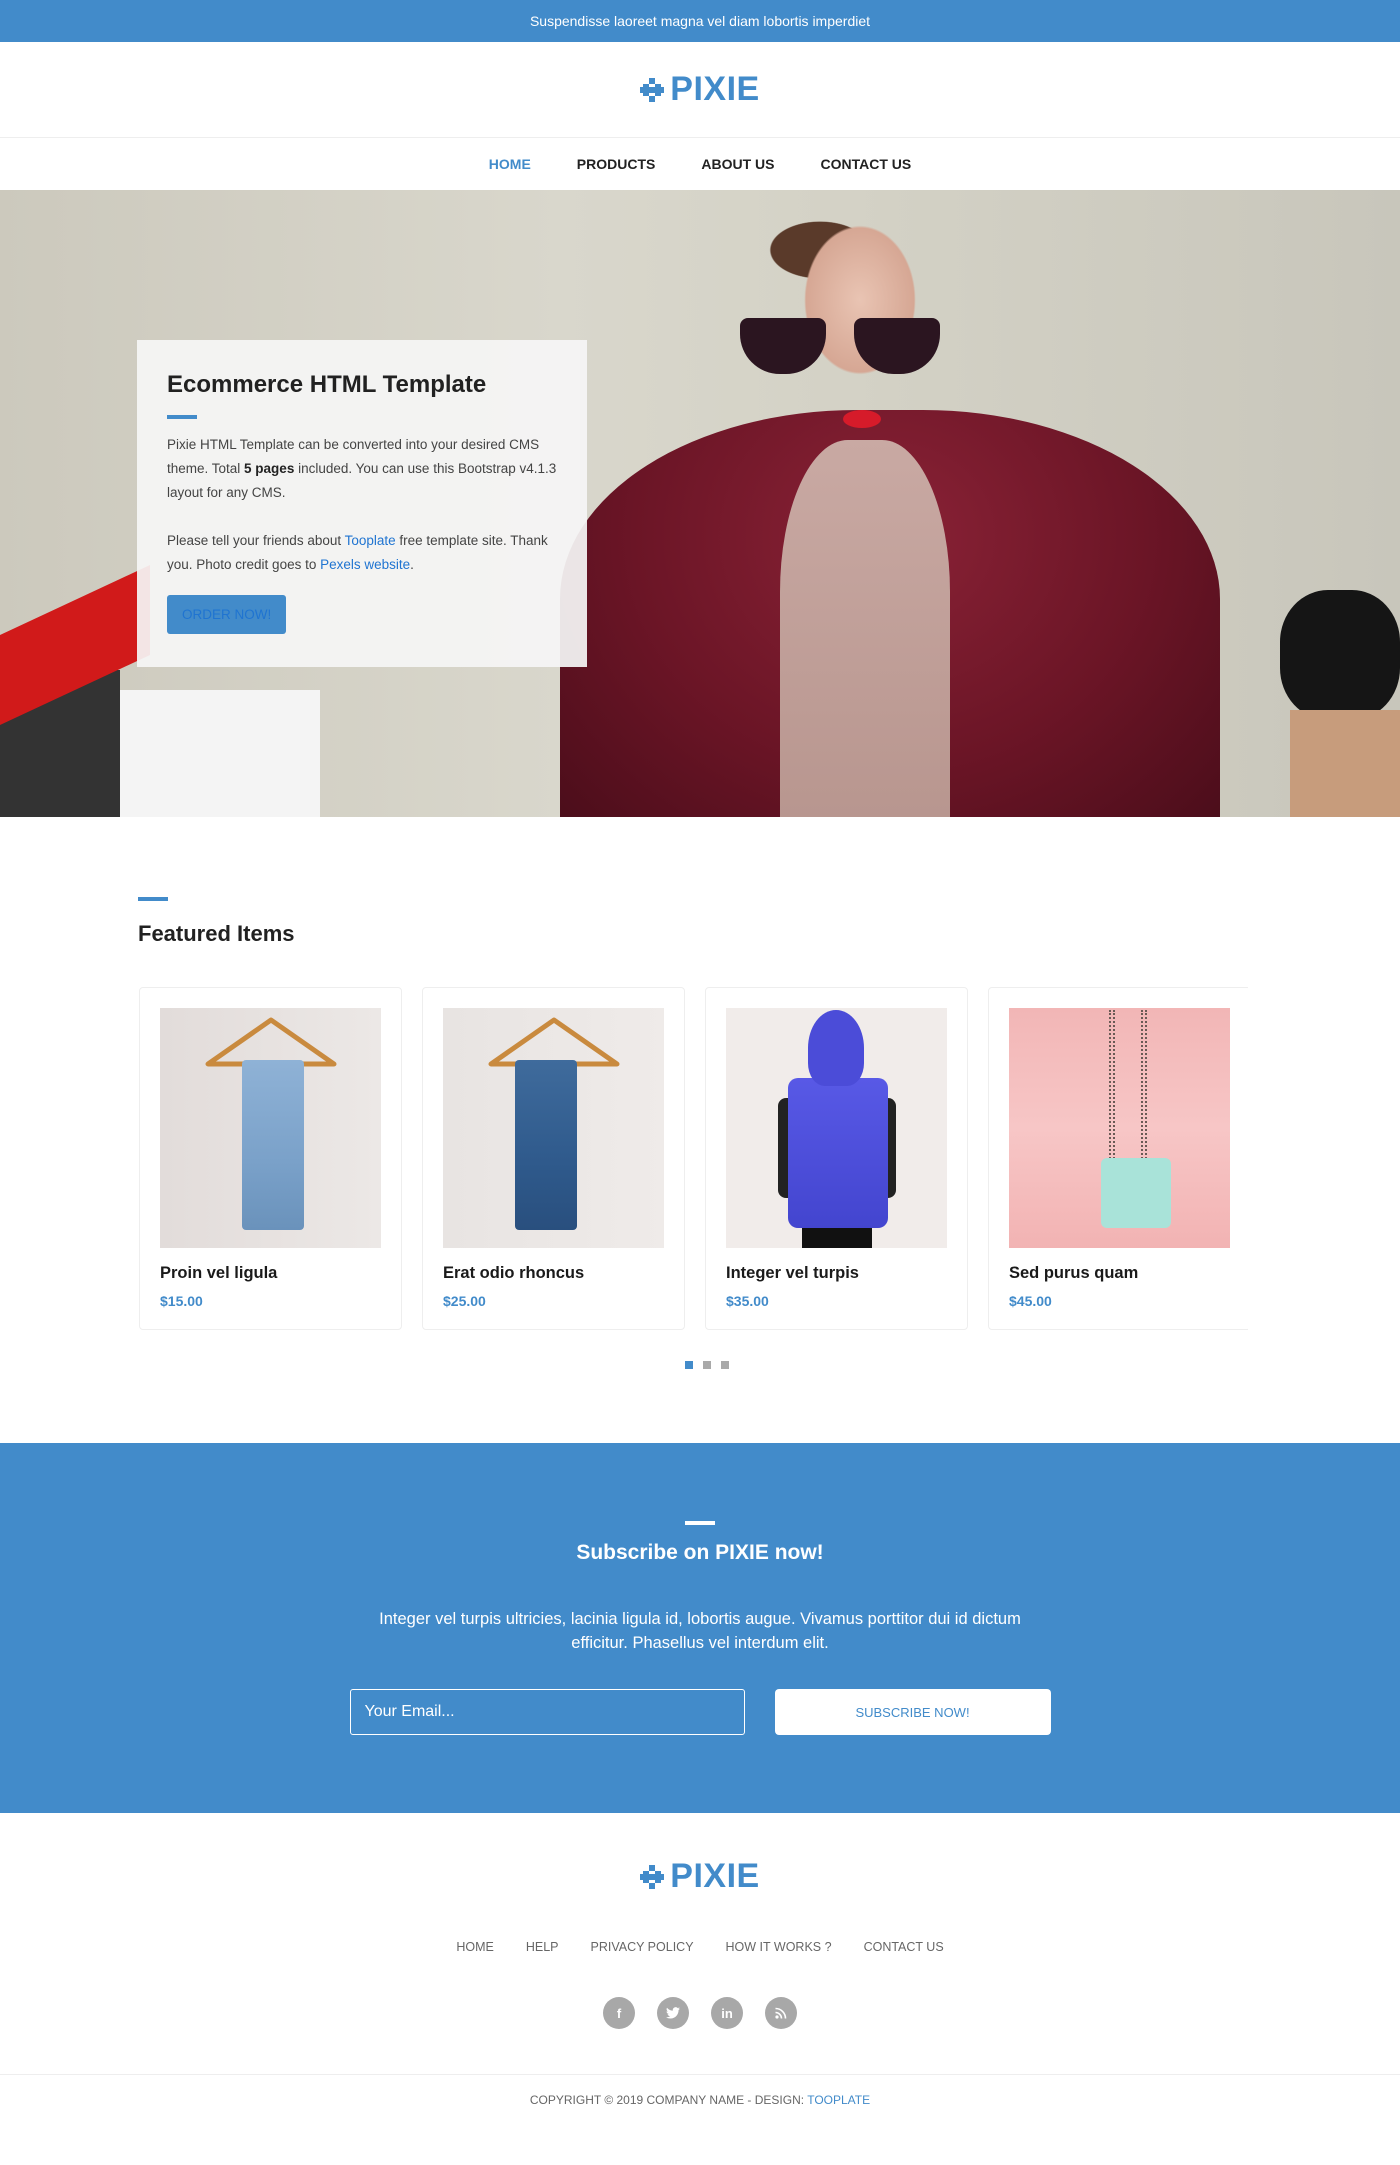 The image size is (1400, 2165). Describe the element at coordinates (641, 1947) in the screenshot. I see `footer-link-privacy-policy: PRIVACY POLICY` at that location.